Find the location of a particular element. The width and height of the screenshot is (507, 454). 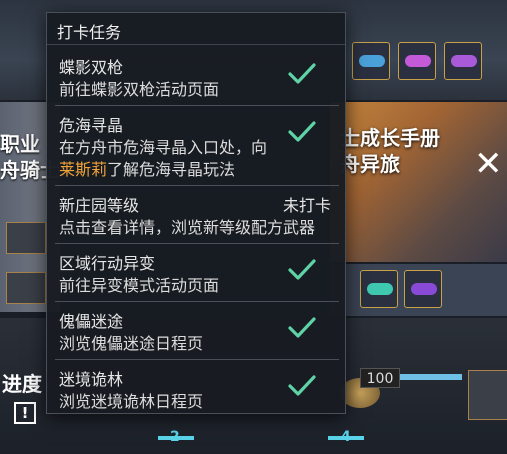

task-item: 蝶影双枪 前往蝶影双枪活动页面 is located at coordinates (197, 79).